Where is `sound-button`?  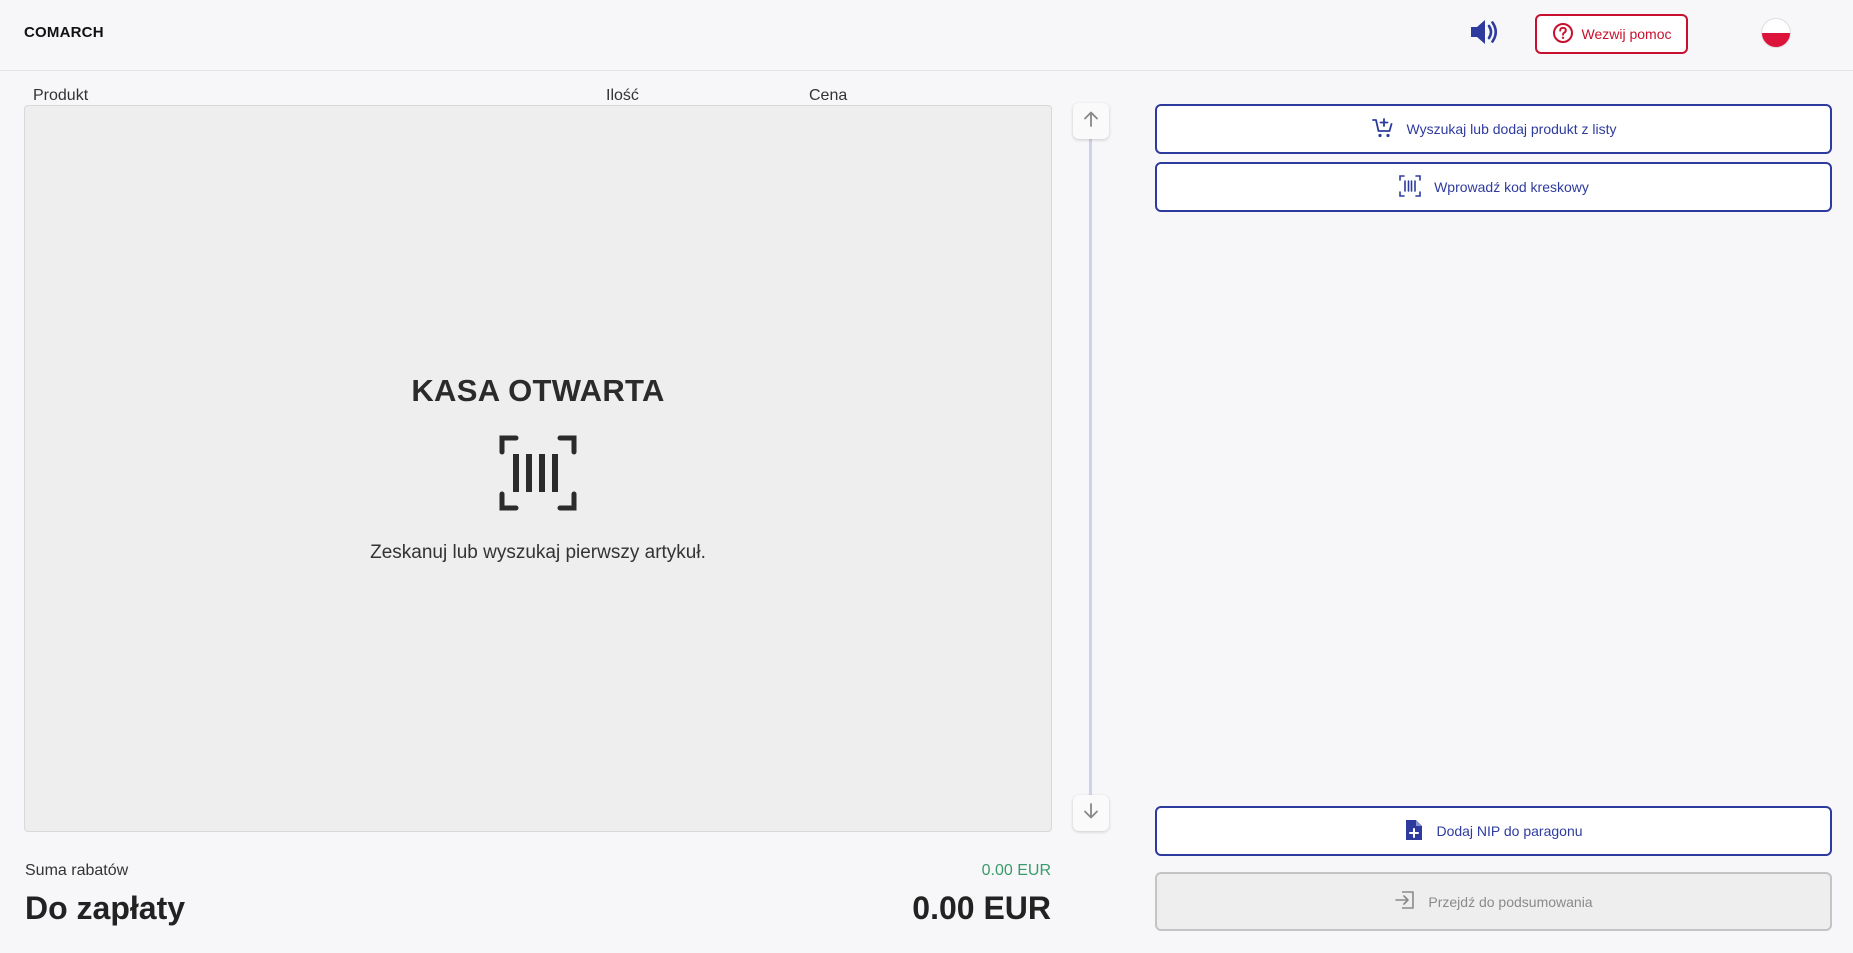 sound-button is located at coordinates (1484, 34).